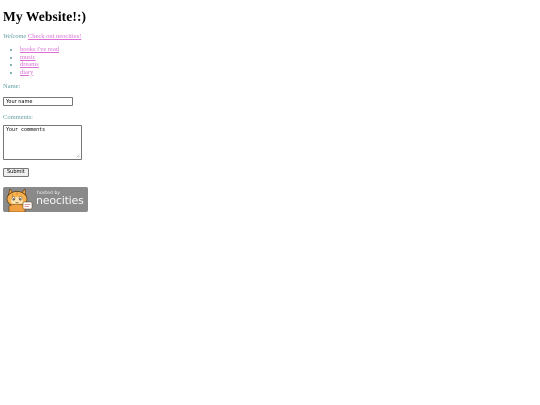  Describe the element at coordinates (268, 37) in the screenshot. I see `welcome-line: Welcome Check out neocities!` at that location.